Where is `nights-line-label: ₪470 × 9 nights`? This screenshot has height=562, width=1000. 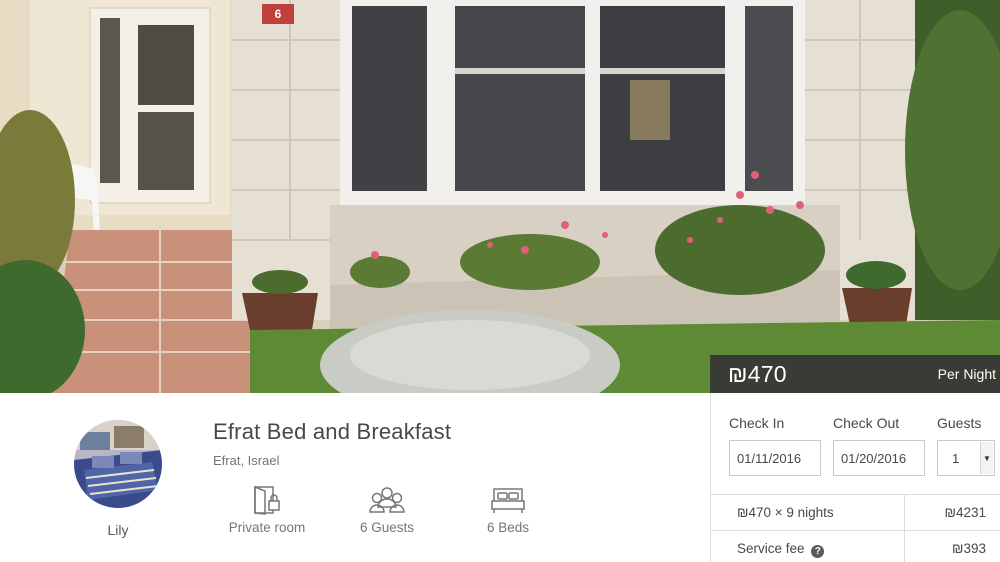
nights-line-label: ₪470 × 9 nights is located at coordinates (785, 512).